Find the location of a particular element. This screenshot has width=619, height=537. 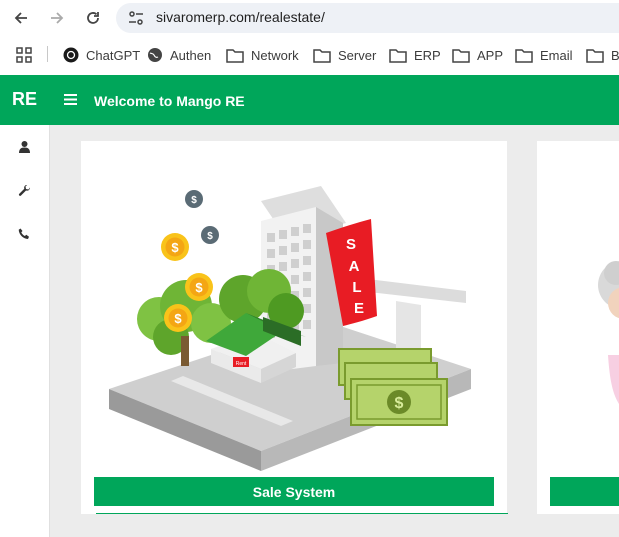

bookmark-label: Server is located at coordinates (357, 55).